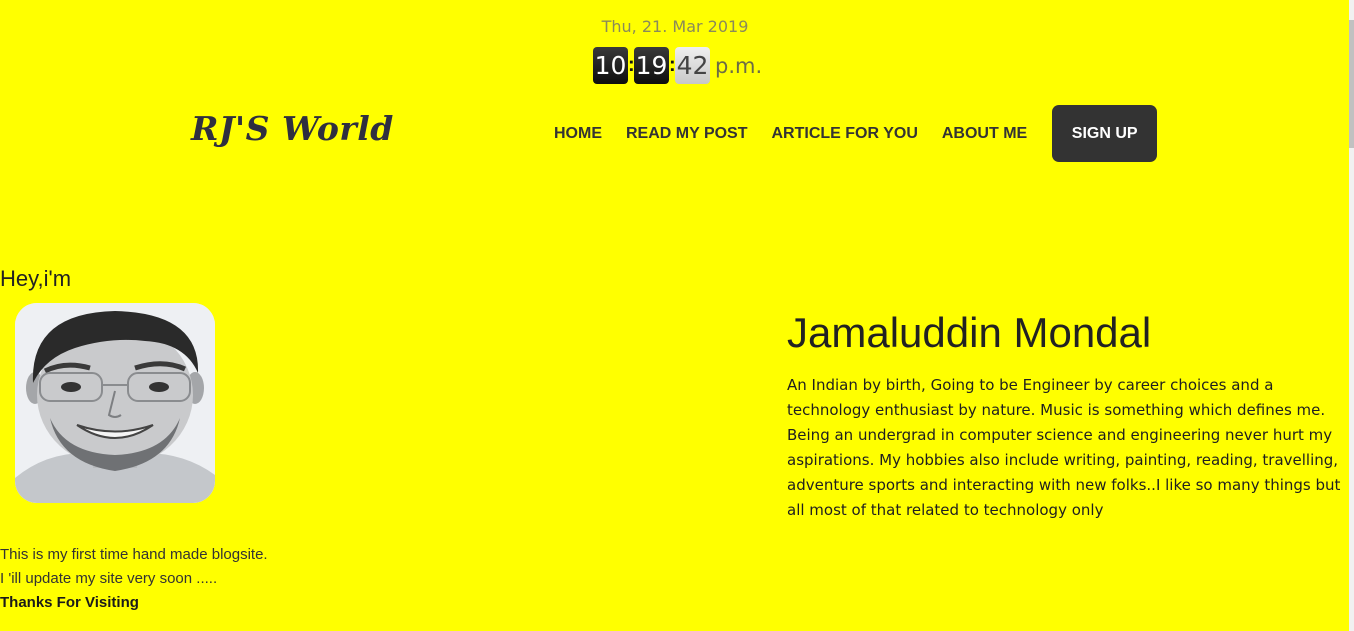  I want to click on clock-seconds: 42, so click(692, 65).